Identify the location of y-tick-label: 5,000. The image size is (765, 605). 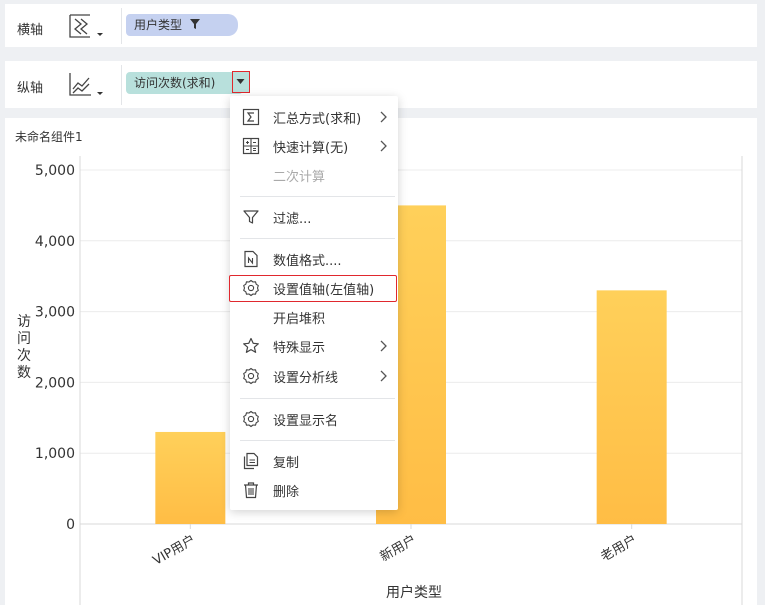
(55, 171).